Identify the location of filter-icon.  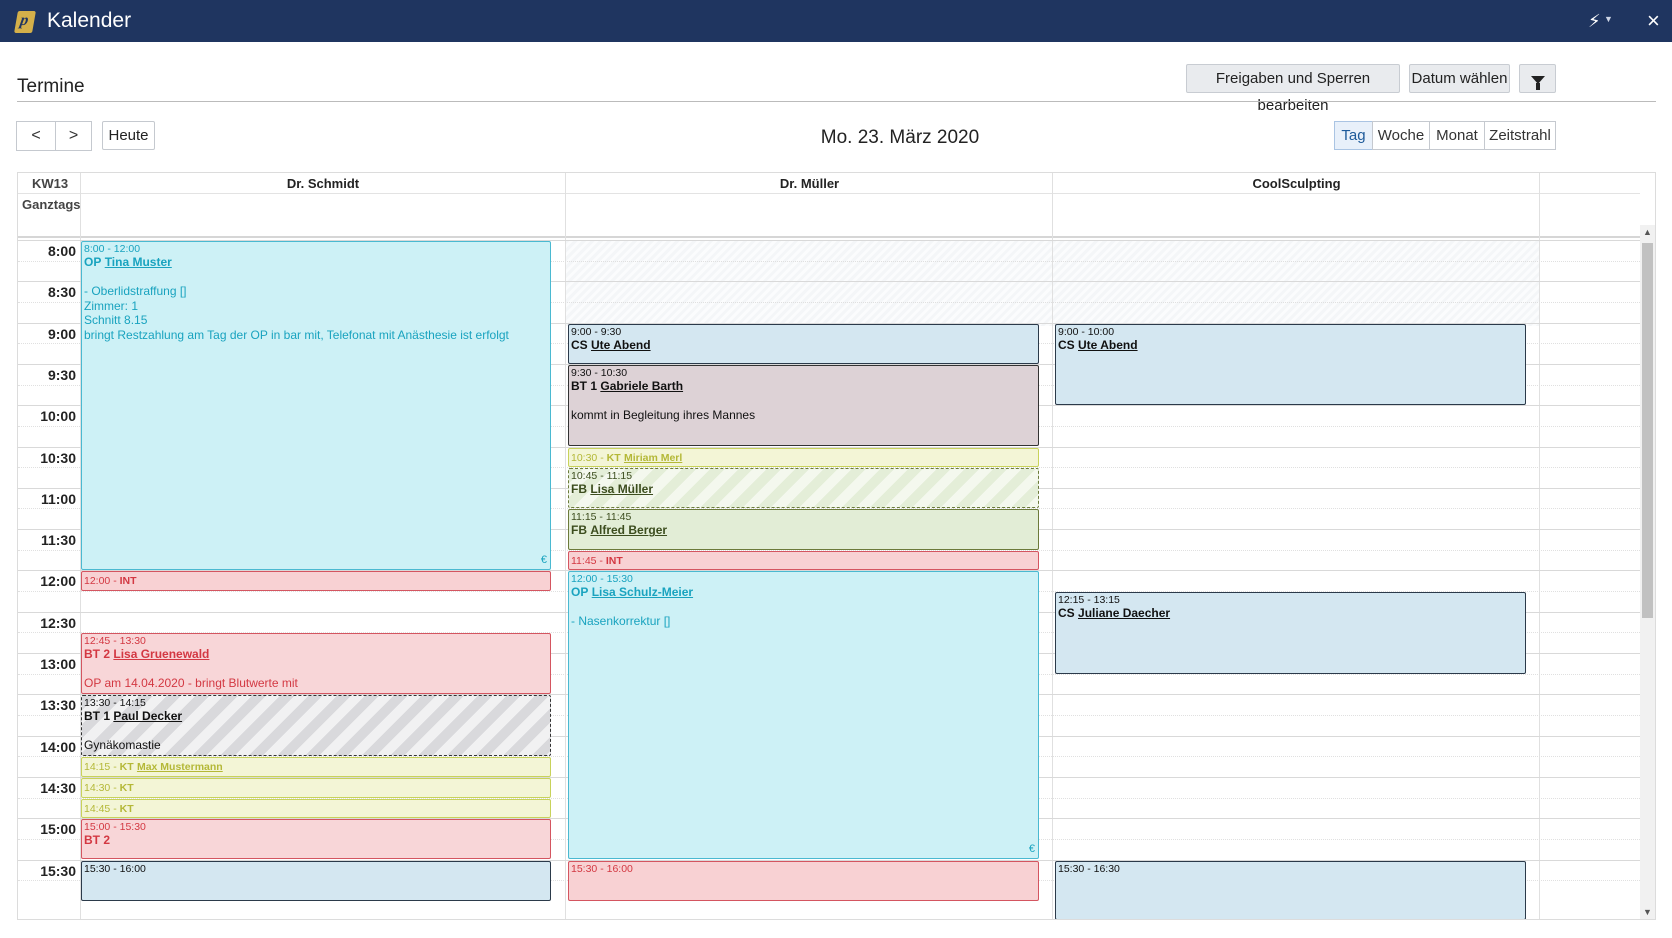
(1537, 83).